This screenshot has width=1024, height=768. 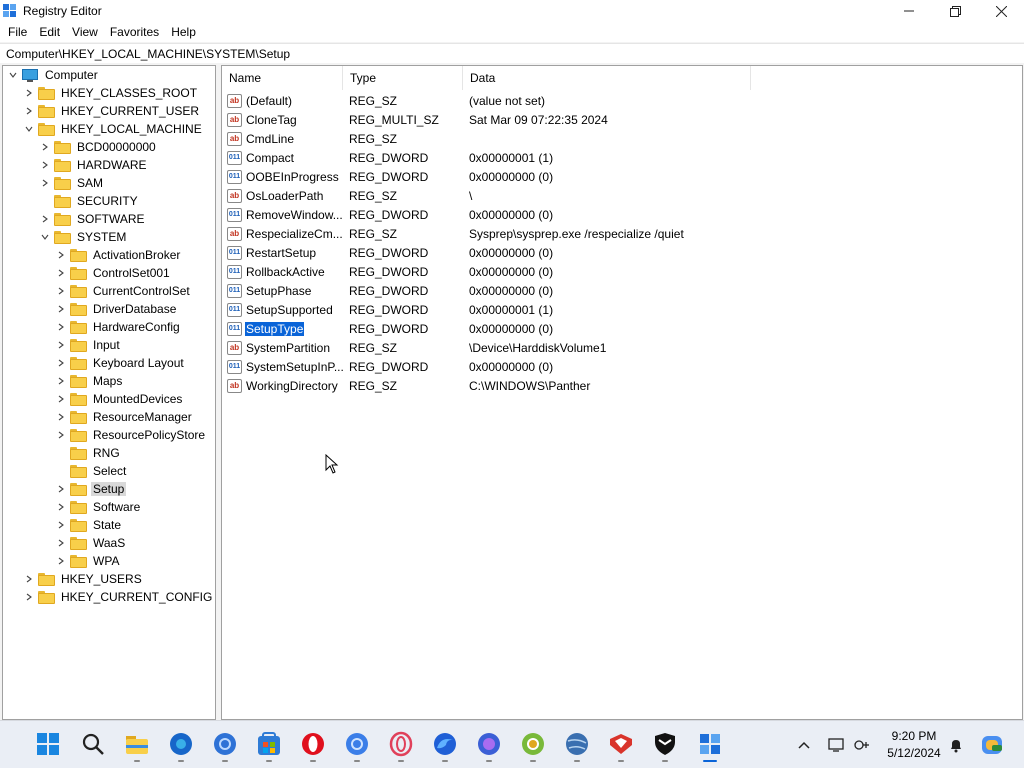 I want to click on tree-item-bcd00000000: BCD00000000, so click(x=98, y=147).